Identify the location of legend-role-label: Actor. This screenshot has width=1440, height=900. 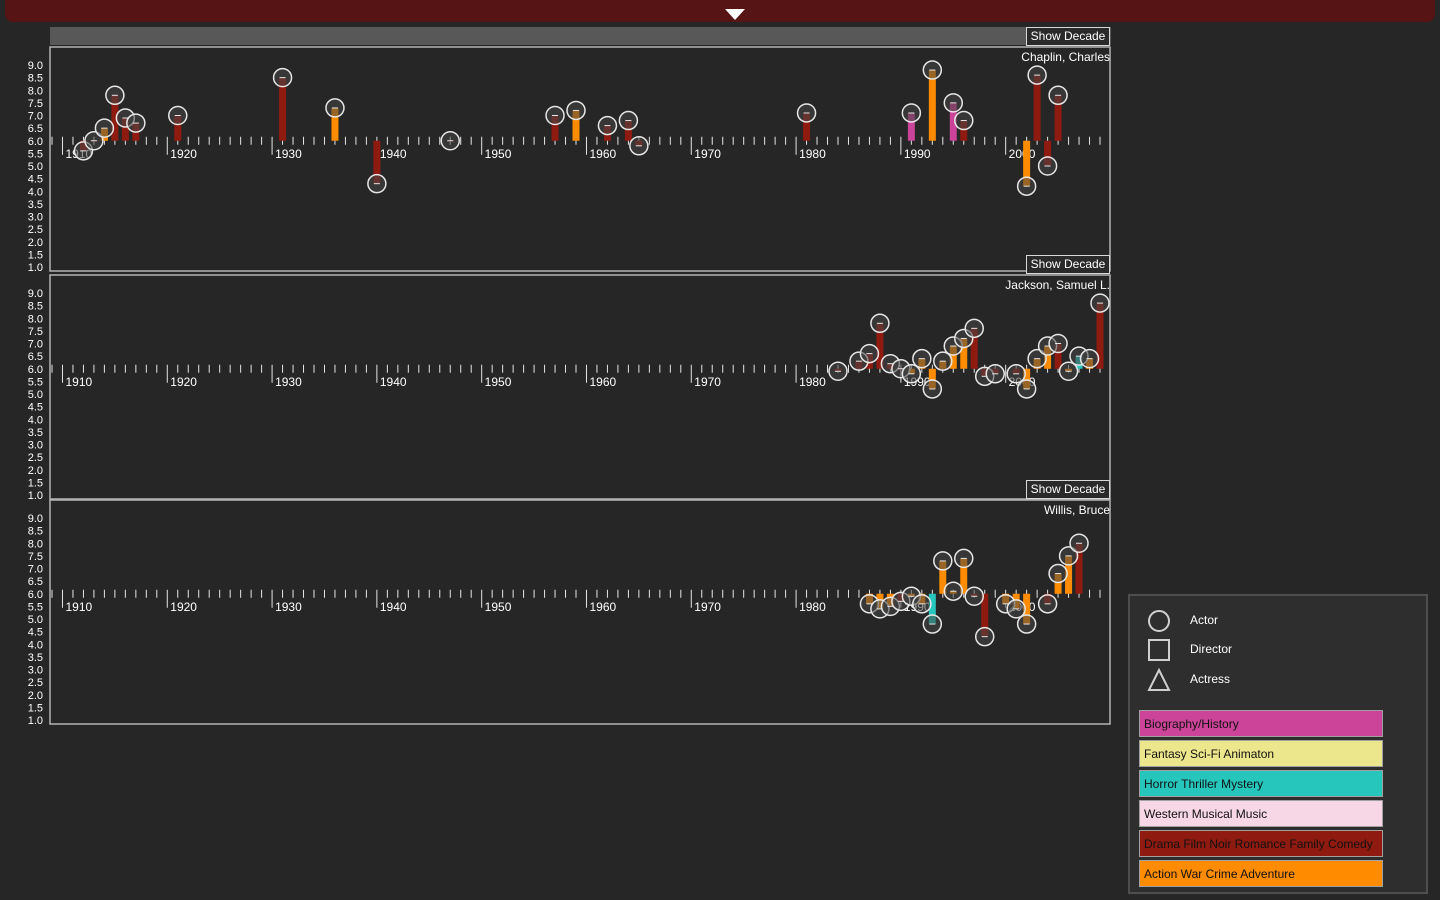
(1204, 620).